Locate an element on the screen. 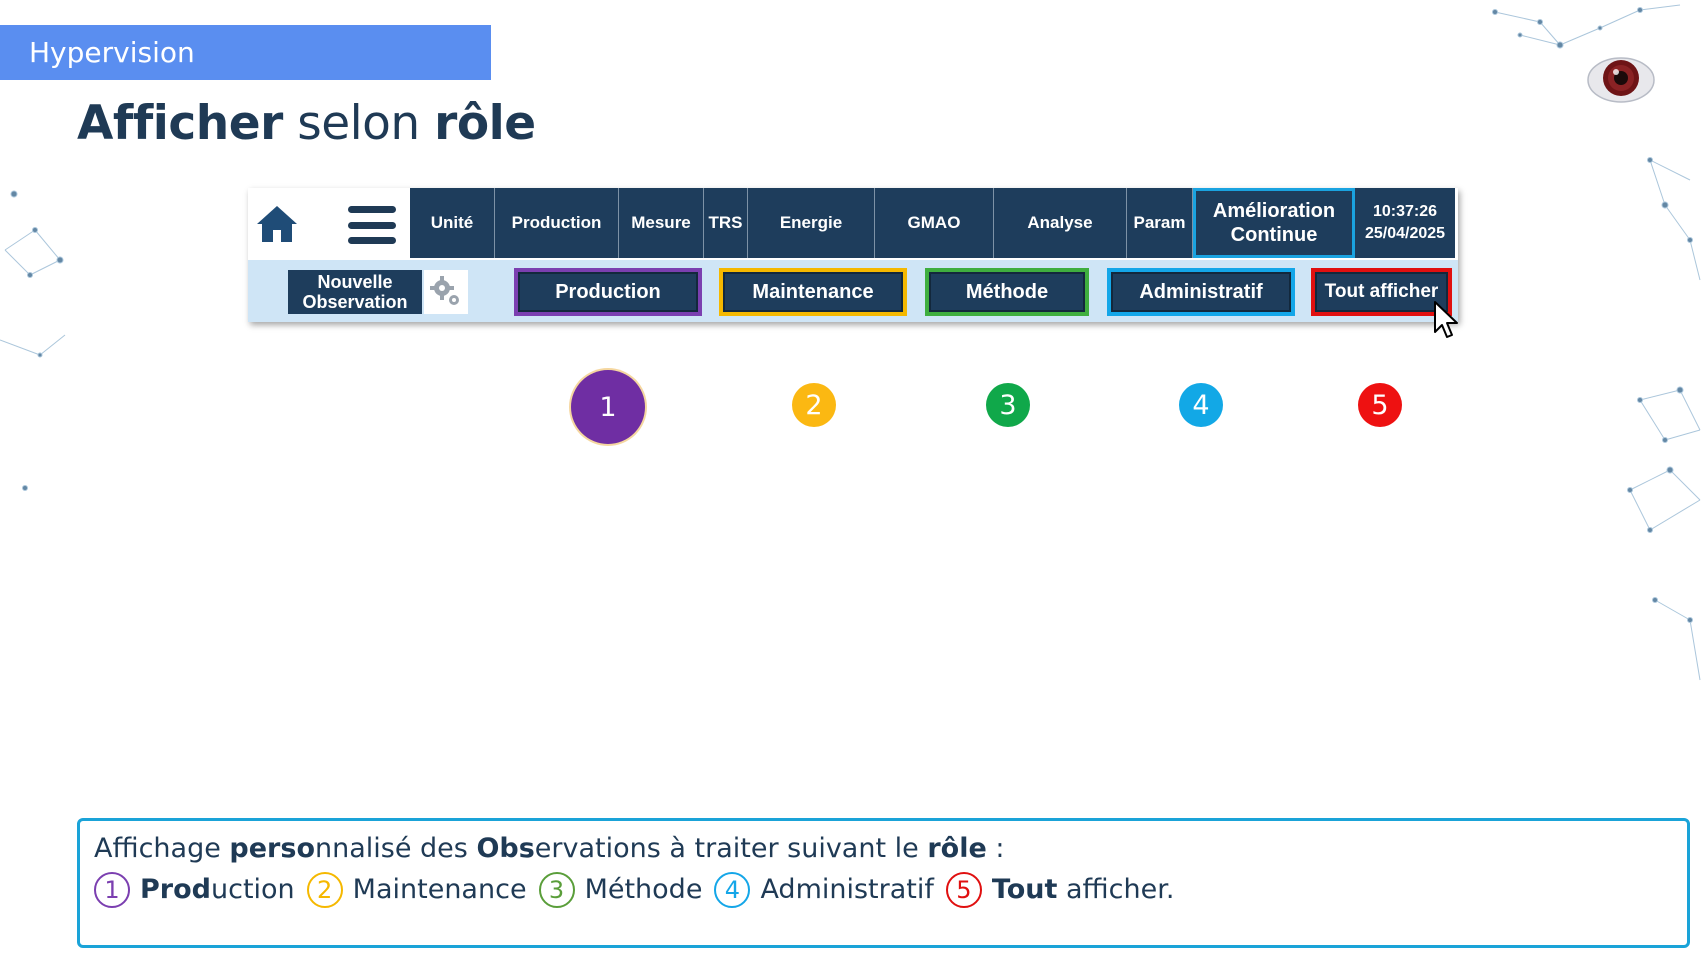 Image resolution: width=1707 pixels, height=960 pixels. page-title: Afficher selon rôle is located at coordinates (306, 123).